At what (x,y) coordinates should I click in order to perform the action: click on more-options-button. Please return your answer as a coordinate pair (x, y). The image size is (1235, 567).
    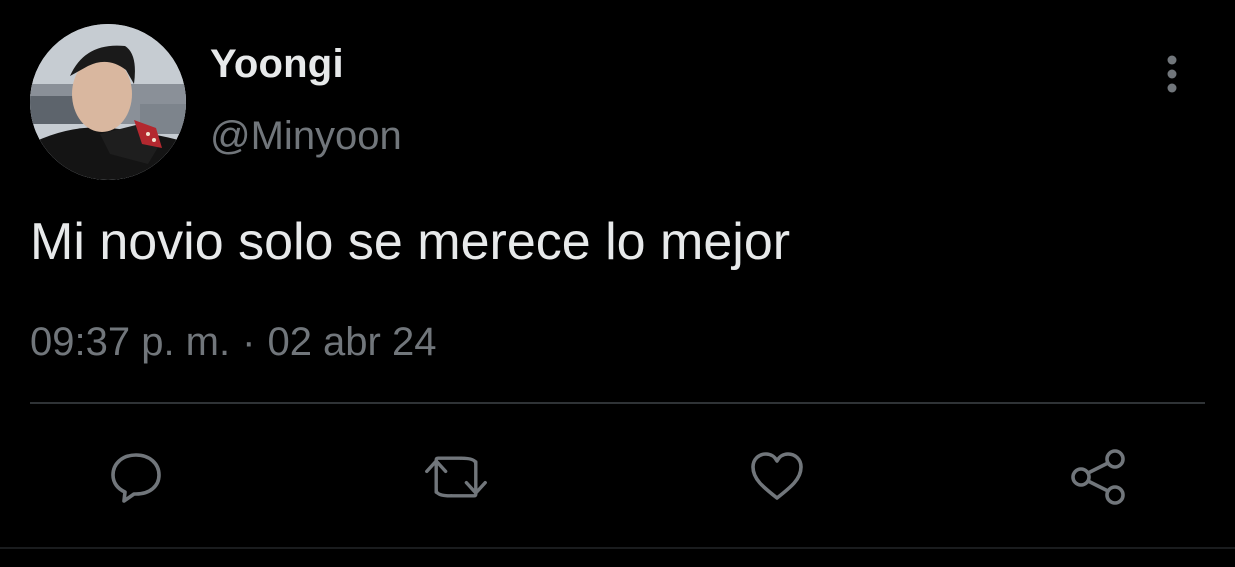
    Looking at the image, I should click on (1172, 74).